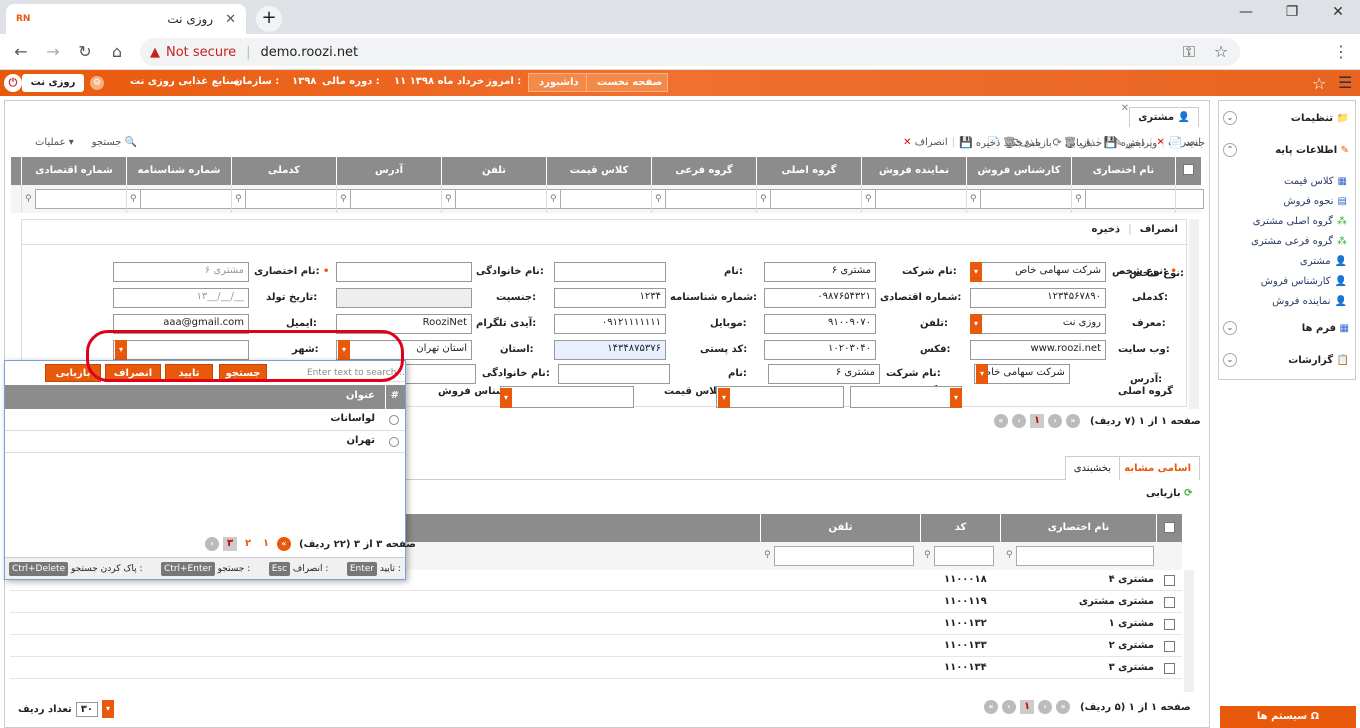 This screenshot has height=728, width=1360. Describe the element at coordinates (1345, 82) in the screenshot. I see `hamburger-icon: ☰` at that location.